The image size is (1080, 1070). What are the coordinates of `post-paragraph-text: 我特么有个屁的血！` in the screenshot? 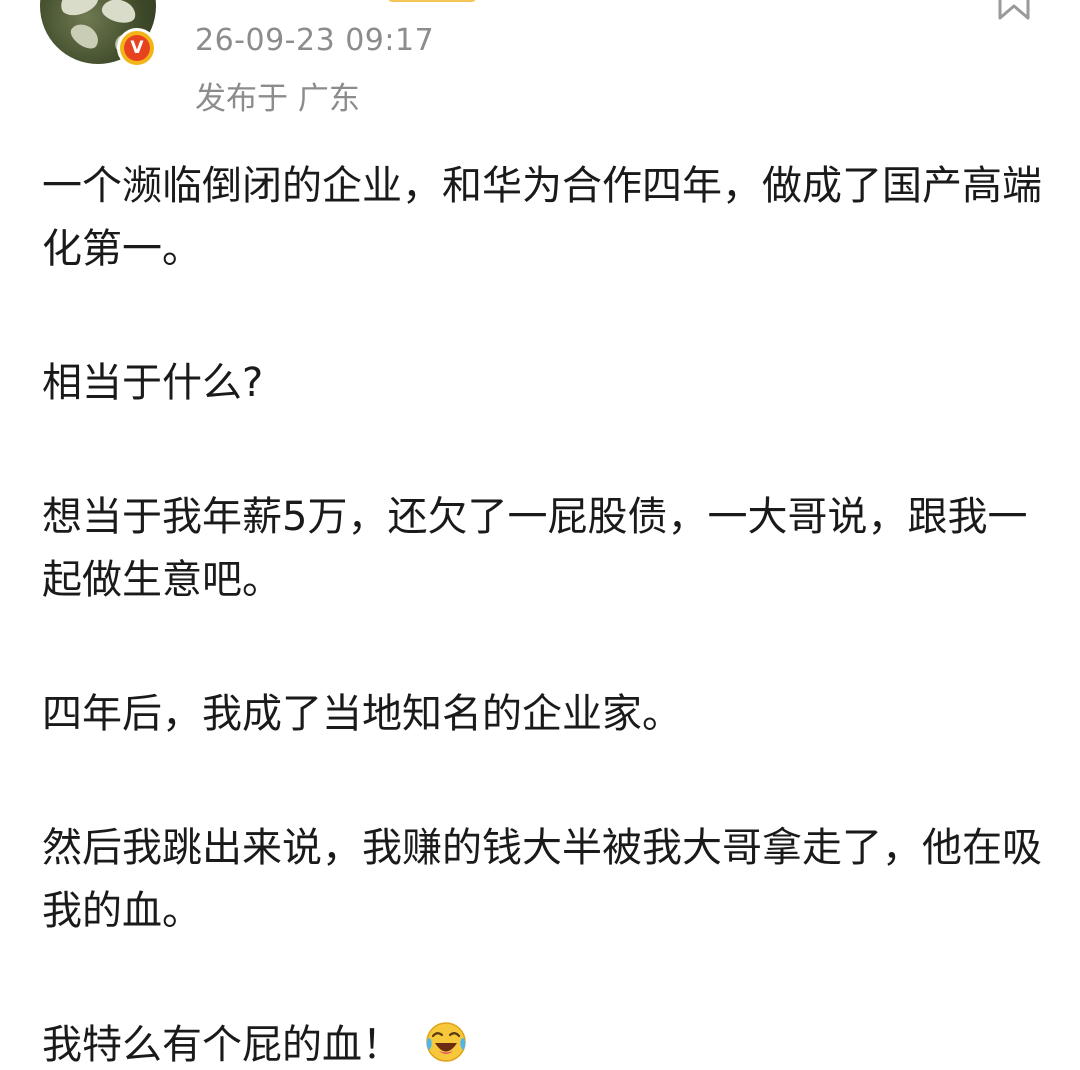 It's located at (222, 1045).